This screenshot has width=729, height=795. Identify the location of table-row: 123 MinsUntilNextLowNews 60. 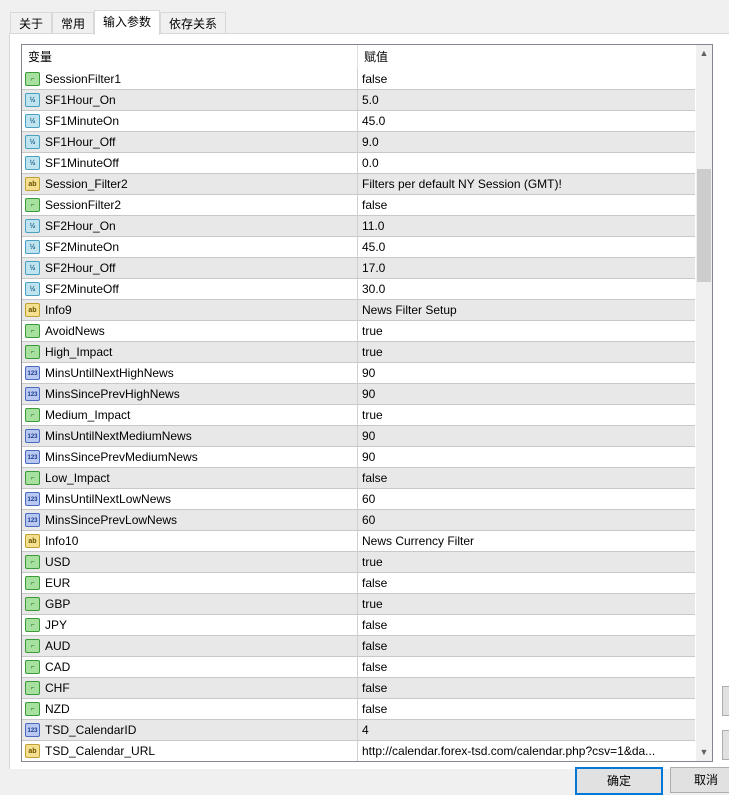
(358, 499).